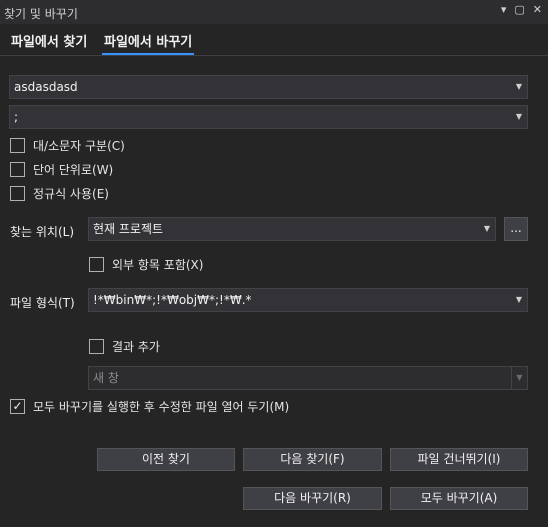 Image resolution: width=548 pixels, height=527 pixels. Describe the element at coordinates (268, 87) in the screenshot. I see `find-input: asdasdasd ▼` at that location.